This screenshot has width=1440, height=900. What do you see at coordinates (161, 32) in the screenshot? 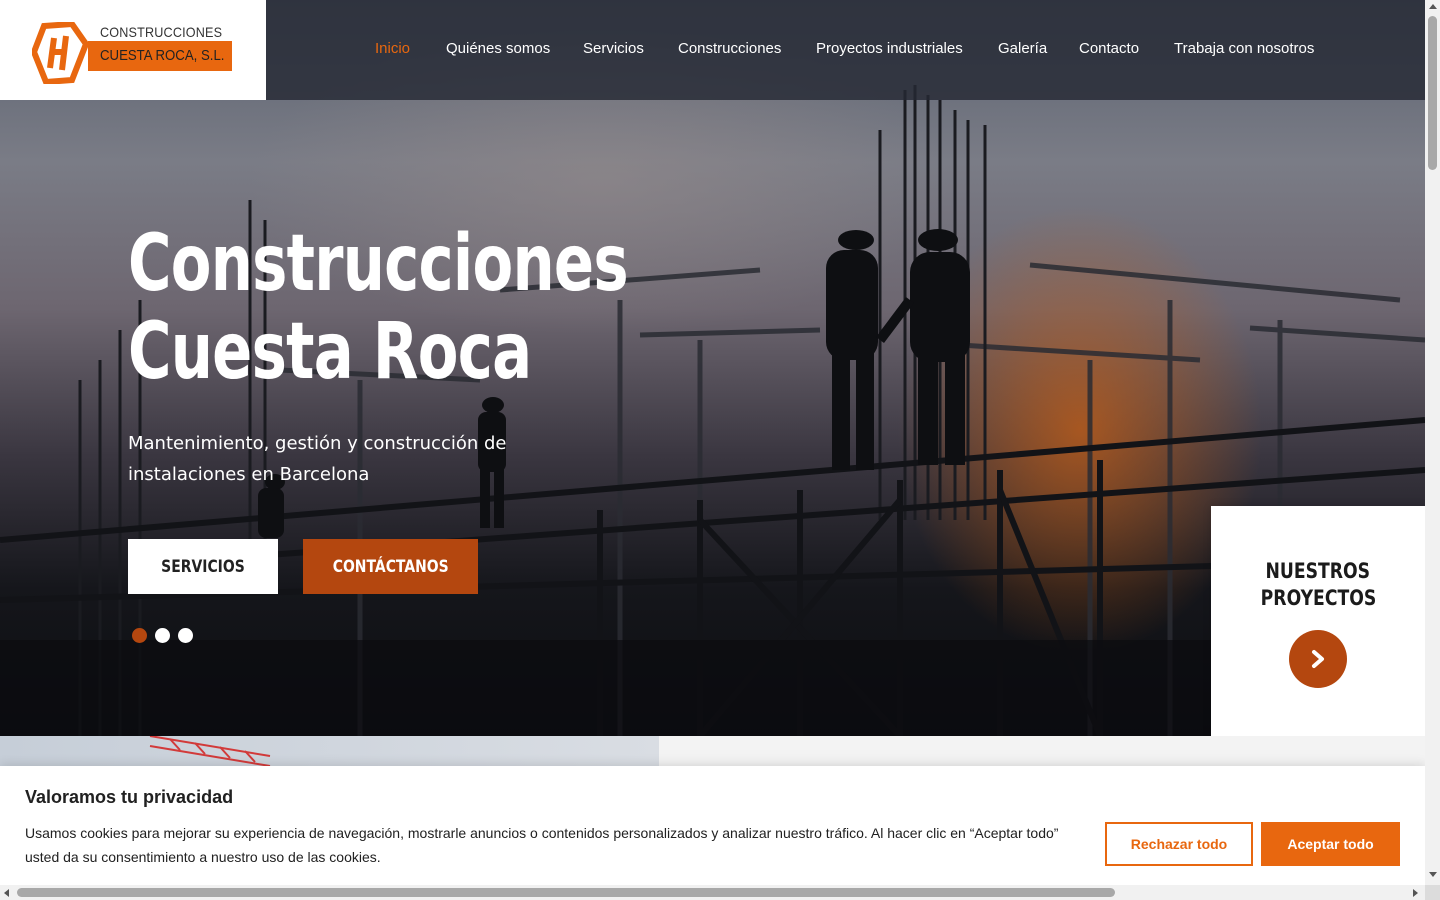
I see `logo-text-top: CONSTRUCCIONES` at bounding box center [161, 32].